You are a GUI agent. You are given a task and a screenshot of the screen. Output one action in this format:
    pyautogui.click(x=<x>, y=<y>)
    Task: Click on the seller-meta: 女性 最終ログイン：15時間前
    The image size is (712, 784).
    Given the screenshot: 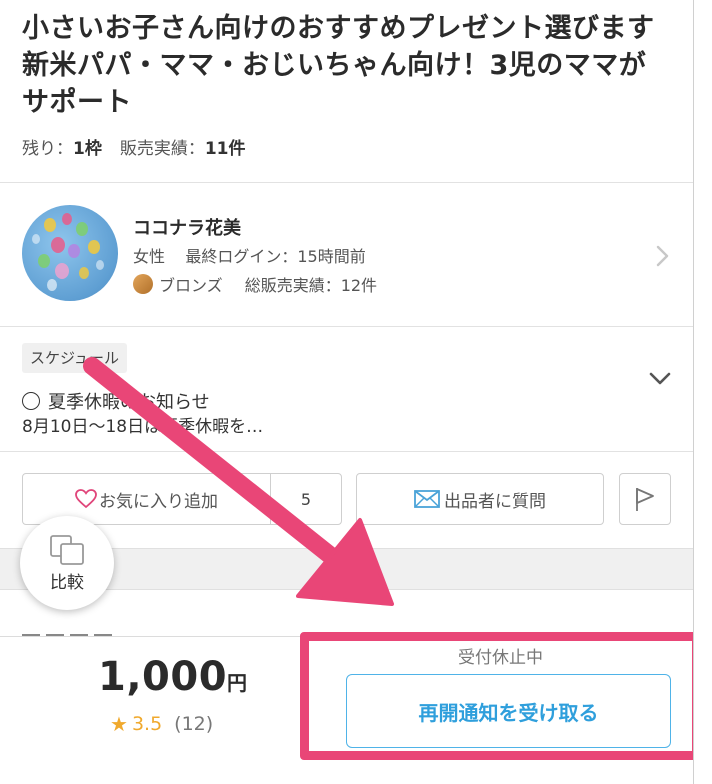 What is the action you would take?
    pyautogui.click(x=249, y=255)
    